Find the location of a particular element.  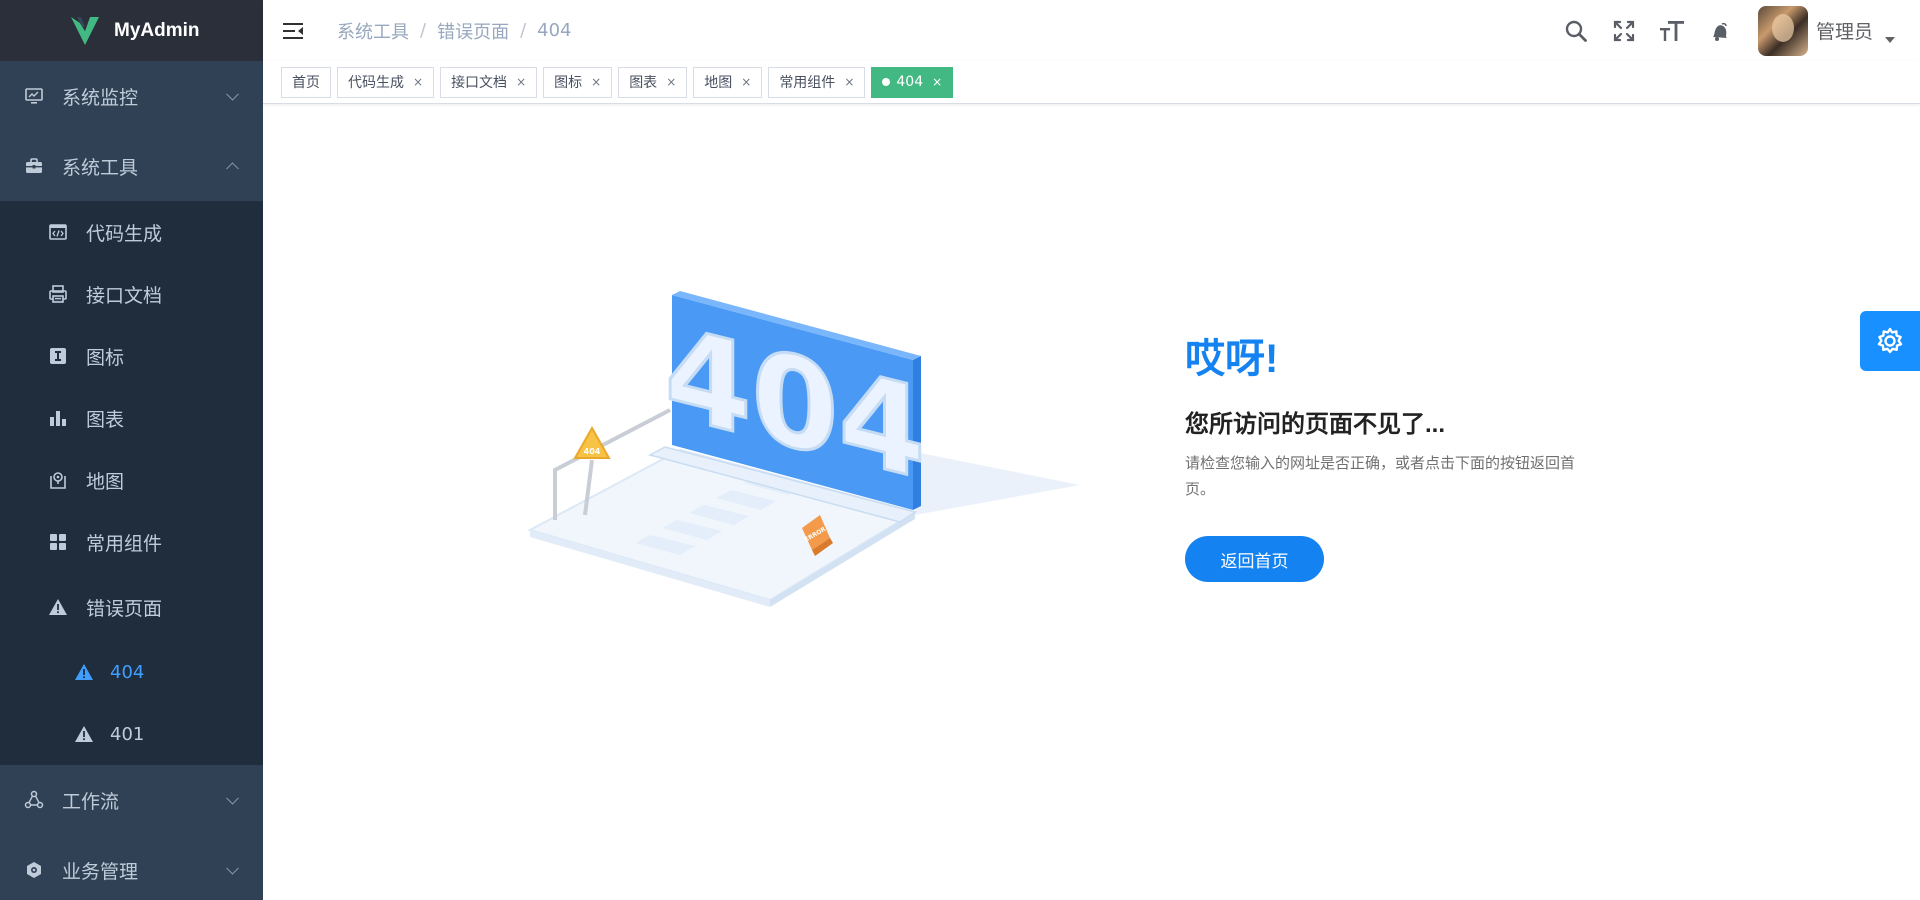

tag-label: 地图 is located at coordinates (718, 83).